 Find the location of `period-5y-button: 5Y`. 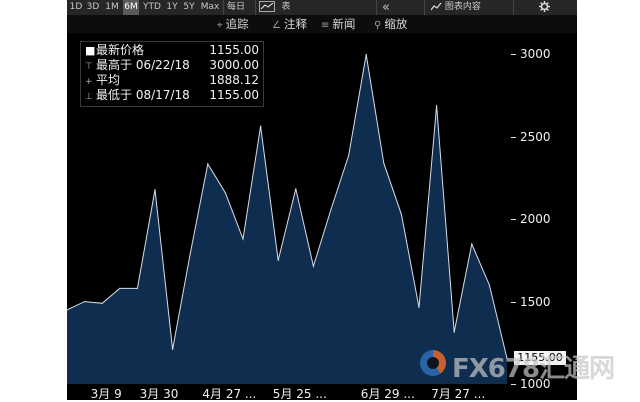

period-5y-button: 5Y is located at coordinates (189, 7).